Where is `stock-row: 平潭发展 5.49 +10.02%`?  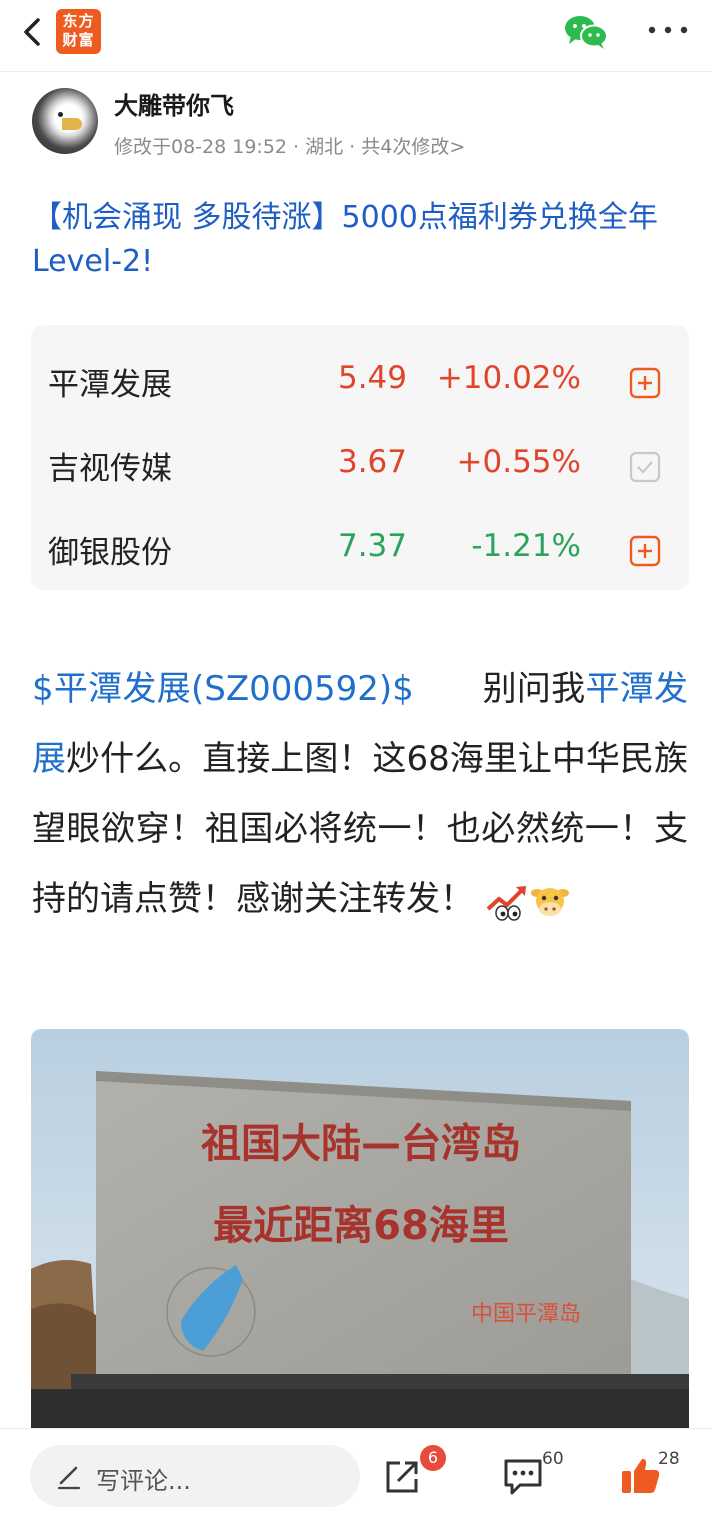
stock-row: 平潭发展 5.49 +10.02% is located at coordinates (360, 375).